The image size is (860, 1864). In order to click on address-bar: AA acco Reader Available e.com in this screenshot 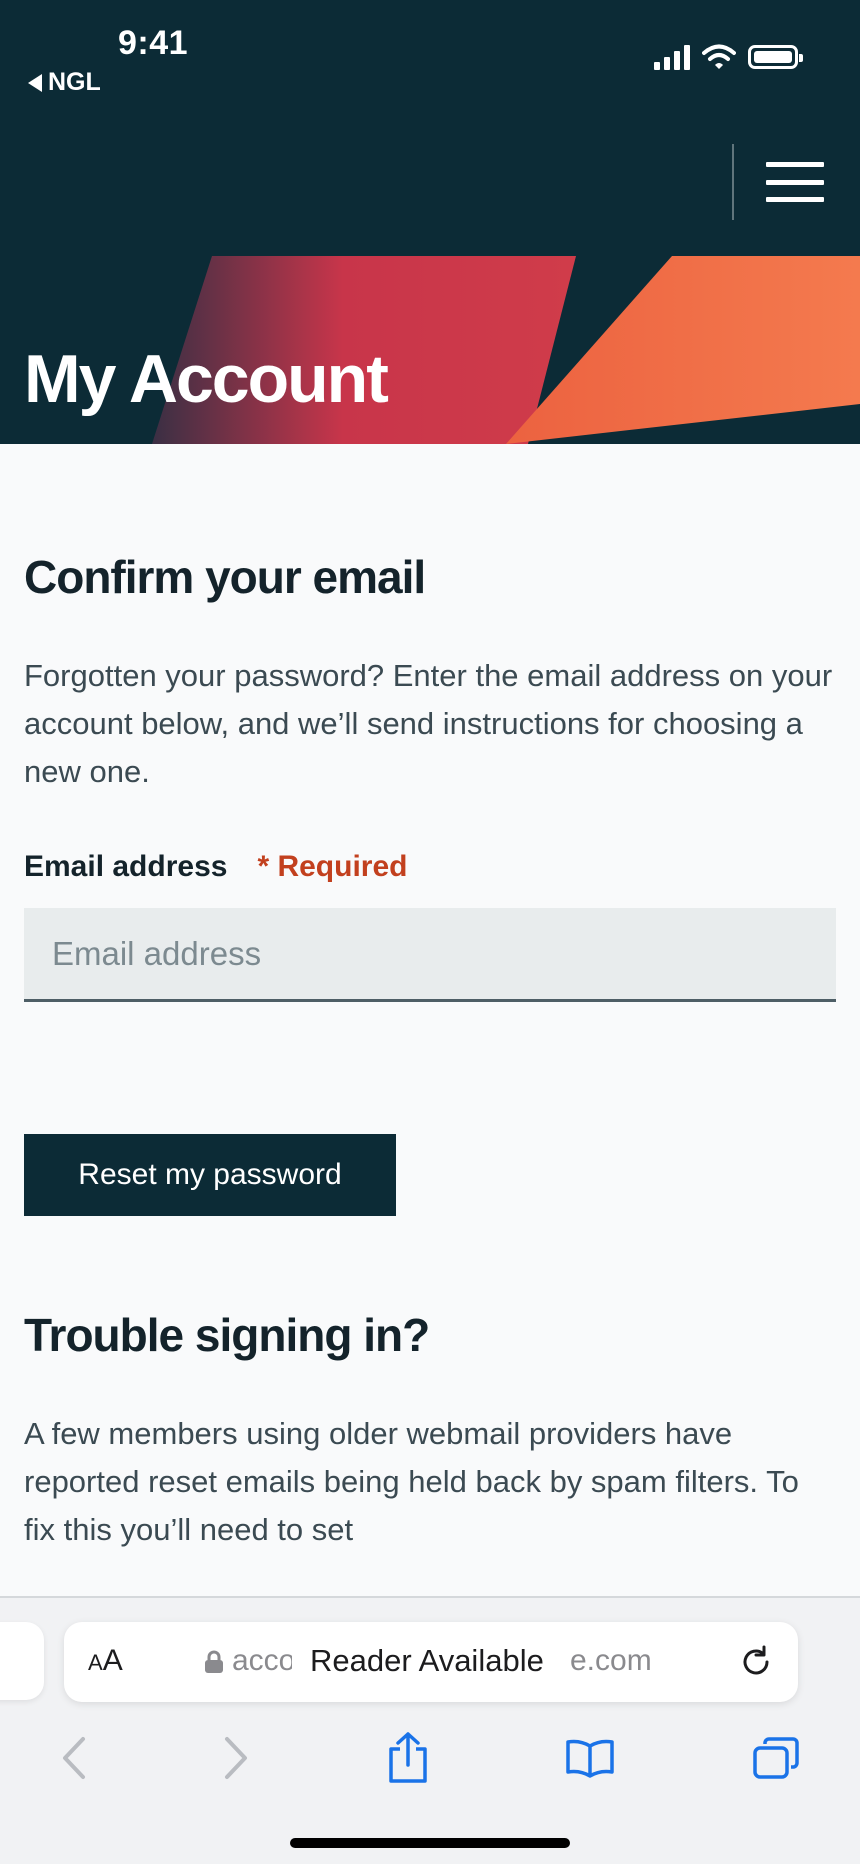, I will do `click(431, 1662)`.